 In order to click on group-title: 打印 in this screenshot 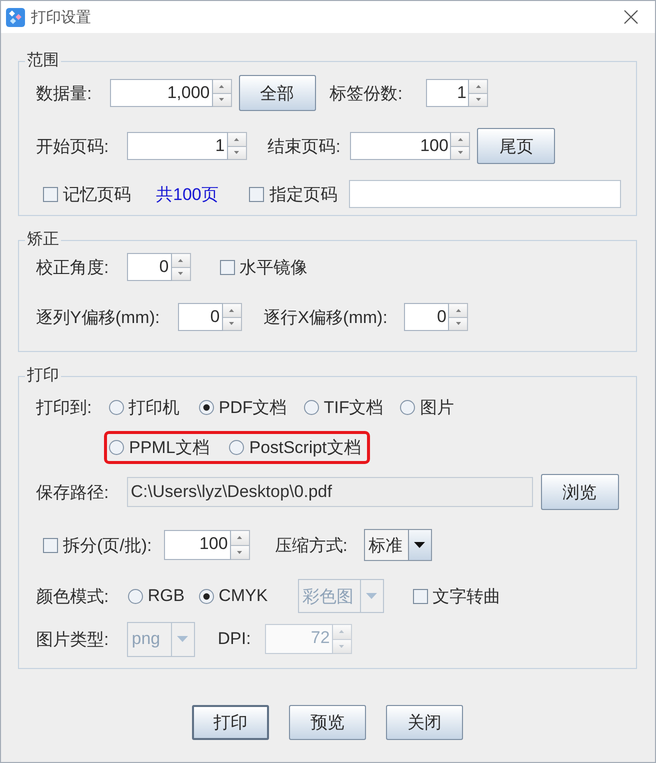, I will do `click(43, 376)`.